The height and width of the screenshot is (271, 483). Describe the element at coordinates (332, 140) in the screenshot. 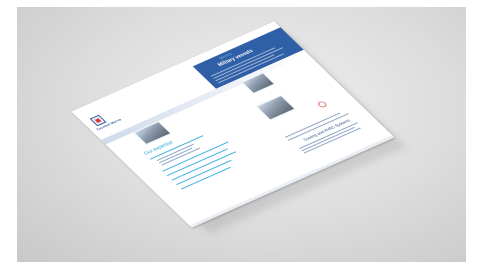

I see `footer-text-line` at that location.